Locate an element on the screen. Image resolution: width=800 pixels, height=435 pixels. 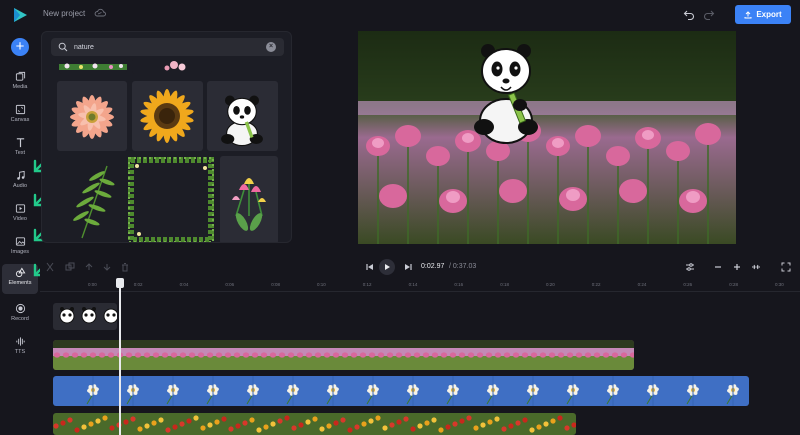
split-icon is located at coordinates (50, 267).